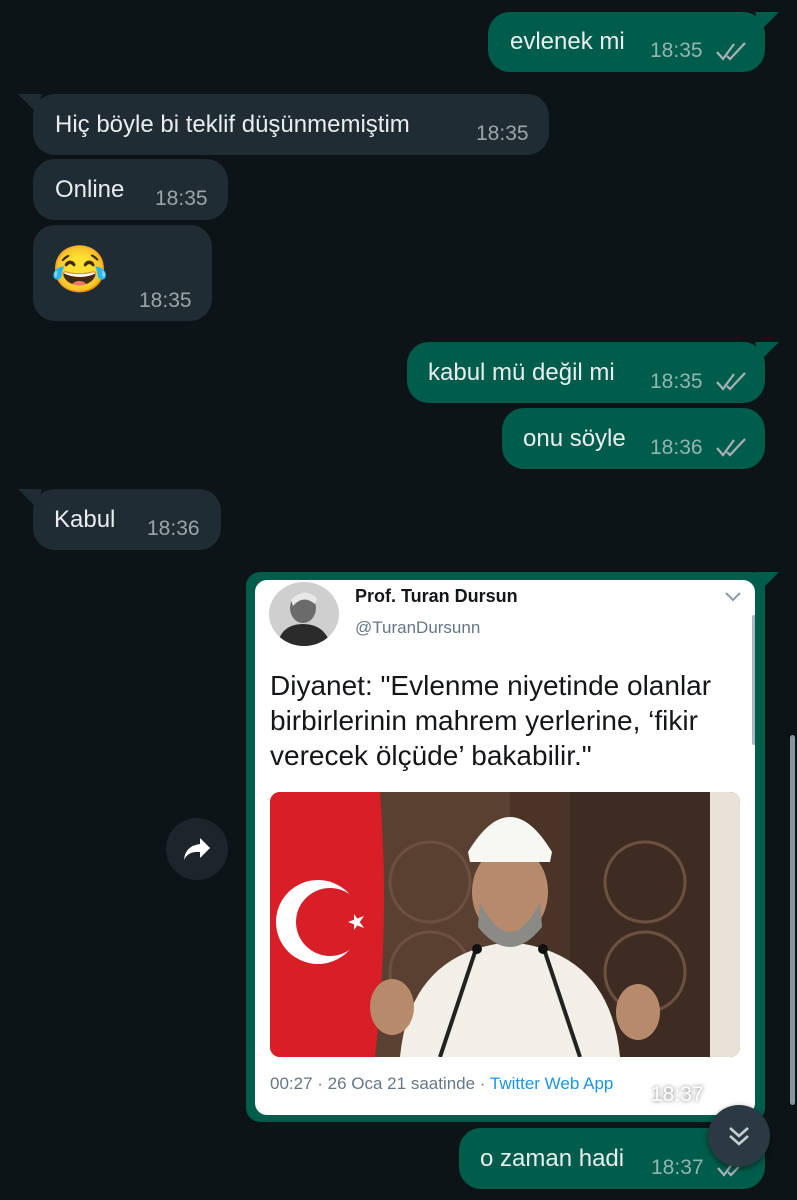 This screenshot has width=797, height=1200. I want to click on tweet-photo, so click(505, 924).